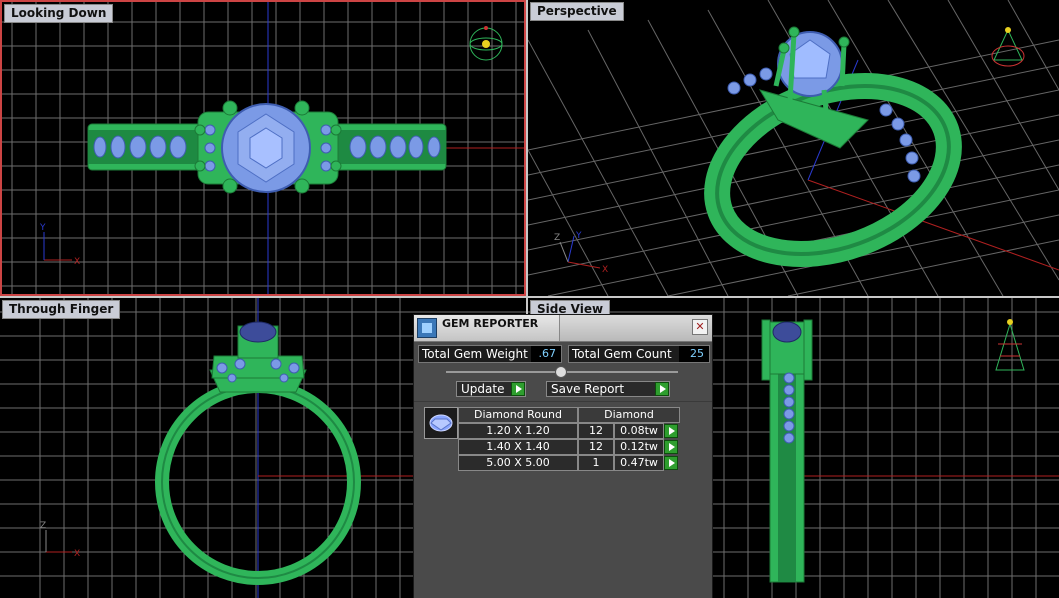 The image size is (1059, 598). What do you see at coordinates (483, 389) in the screenshot?
I see `update-button-label: Update` at bounding box center [483, 389].